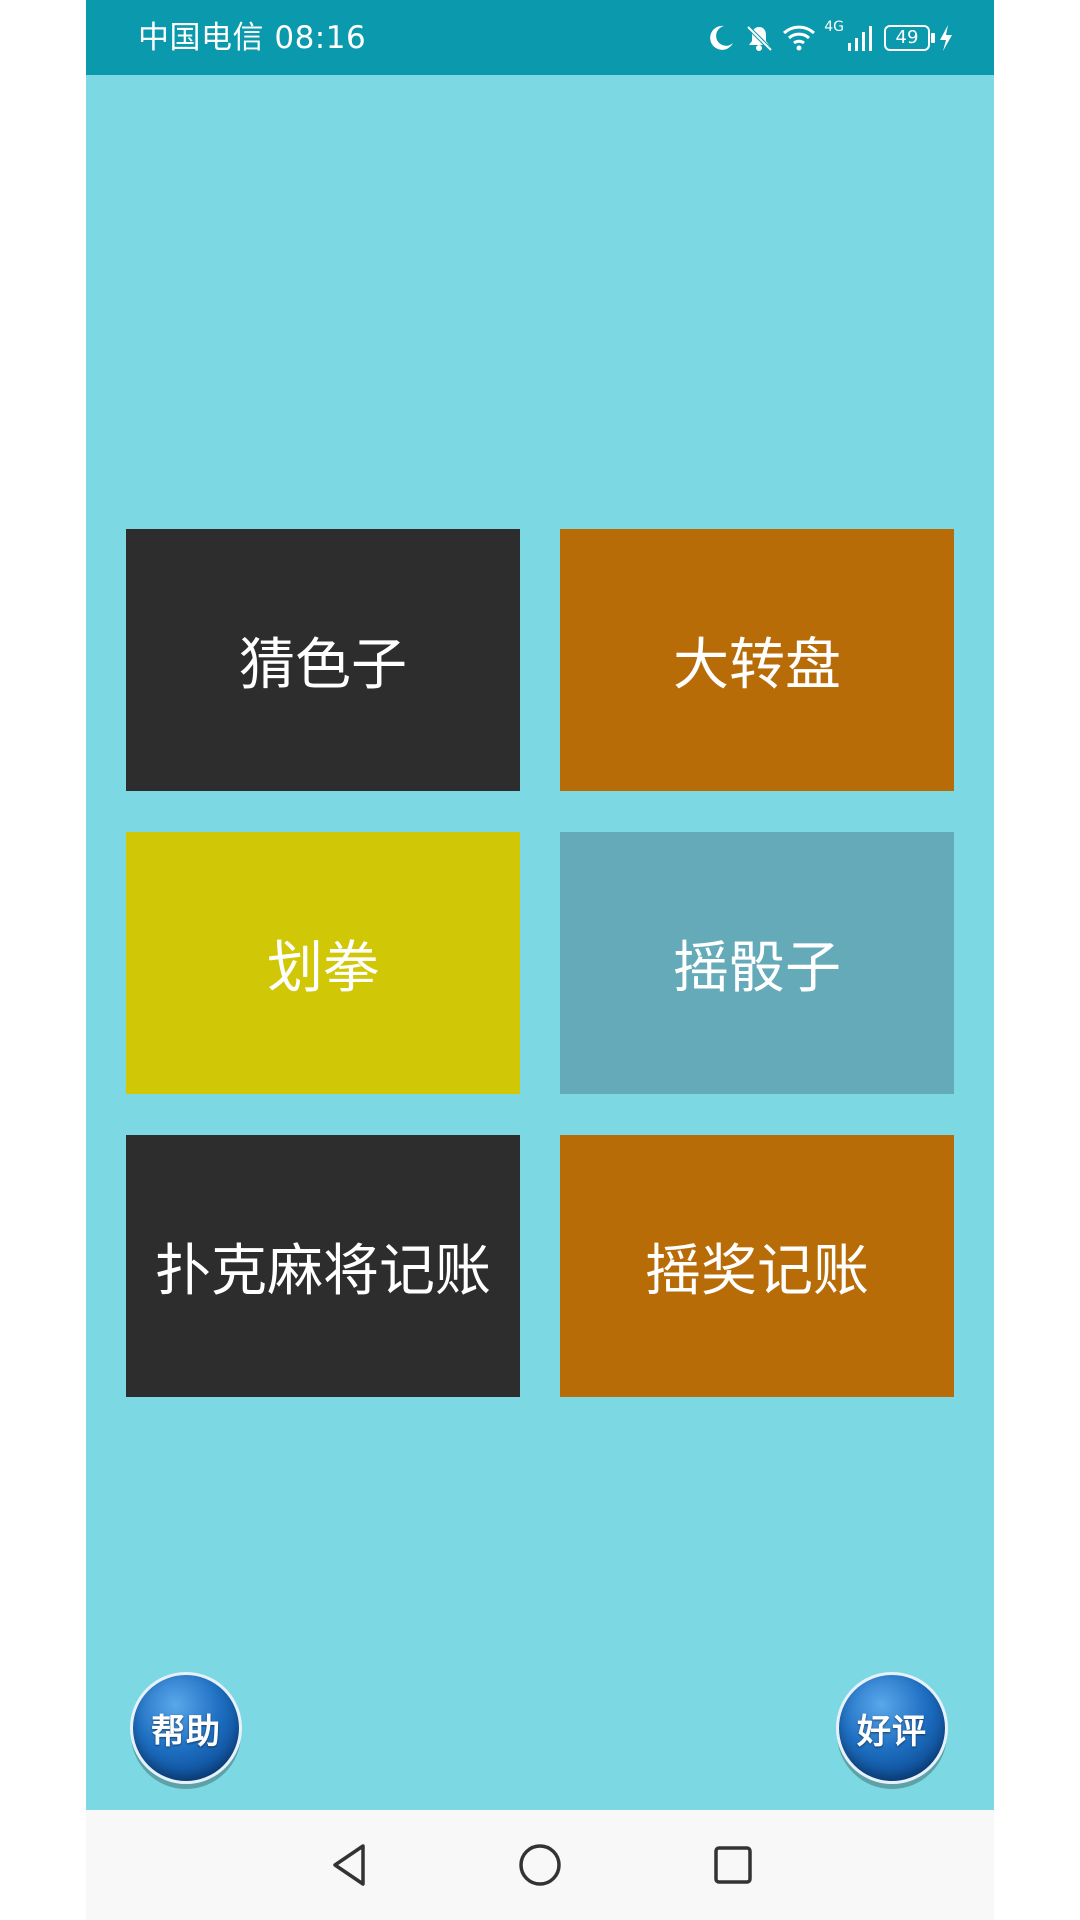 This screenshot has width=1080, height=1920. What do you see at coordinates (323, 968) in the screenshot?
I see `tile-label: 划拳` at bounding box center [323, 968].